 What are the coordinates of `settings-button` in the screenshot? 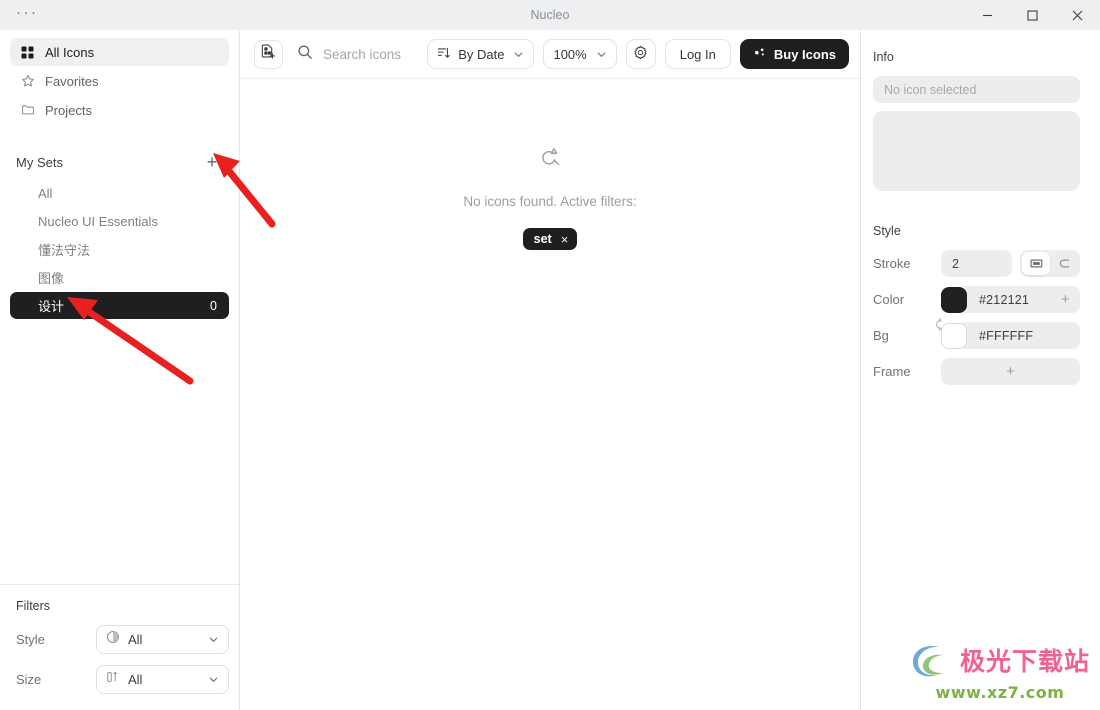 It's located at (640, 54).